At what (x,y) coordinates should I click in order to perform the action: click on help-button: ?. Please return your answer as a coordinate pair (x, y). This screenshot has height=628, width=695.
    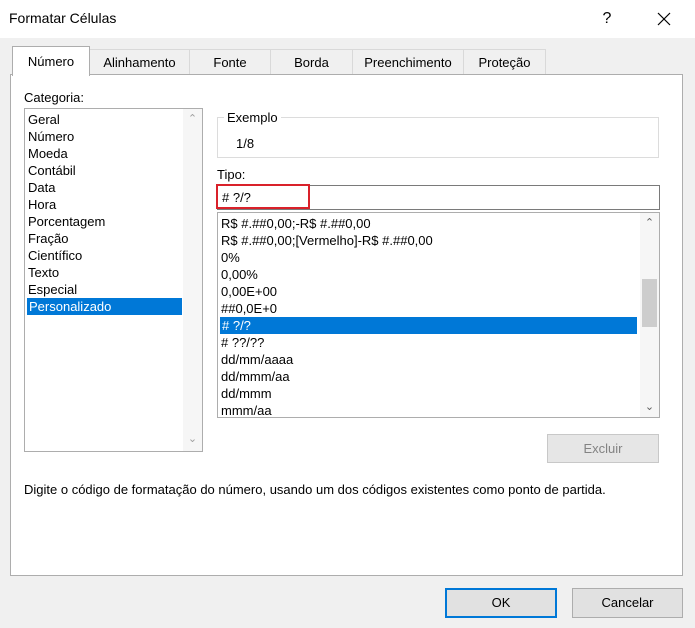
    Looking at the image, I should click on (607, 19).